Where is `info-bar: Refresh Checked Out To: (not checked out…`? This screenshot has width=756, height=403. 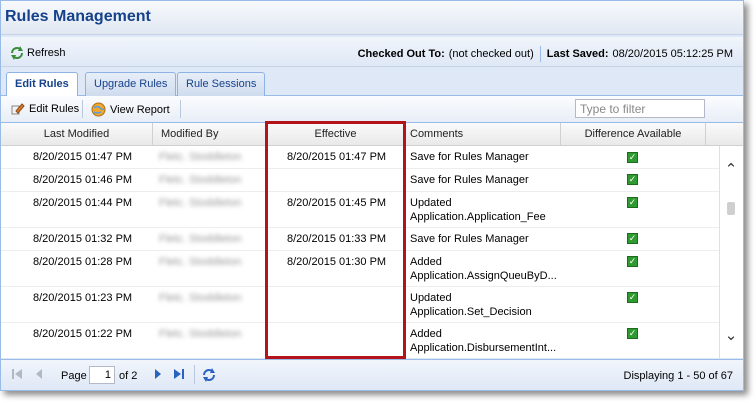
info-bar: Refresh Checked Out To: (not checked out… is located at coordinates (372, 52).